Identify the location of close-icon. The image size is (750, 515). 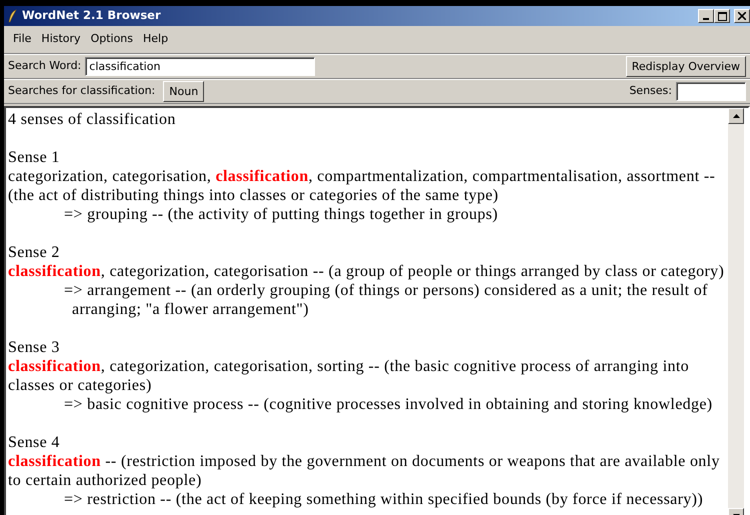
(742, 16).